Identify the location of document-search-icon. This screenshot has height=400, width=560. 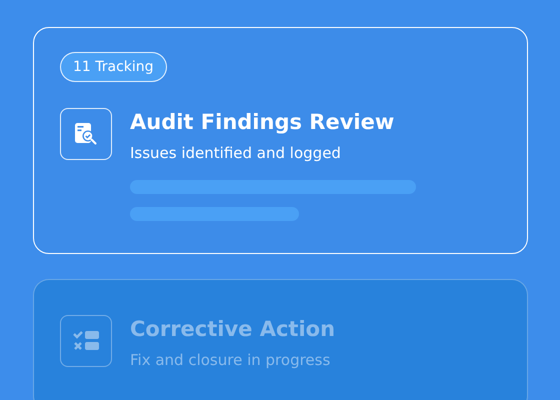
(86, 134).